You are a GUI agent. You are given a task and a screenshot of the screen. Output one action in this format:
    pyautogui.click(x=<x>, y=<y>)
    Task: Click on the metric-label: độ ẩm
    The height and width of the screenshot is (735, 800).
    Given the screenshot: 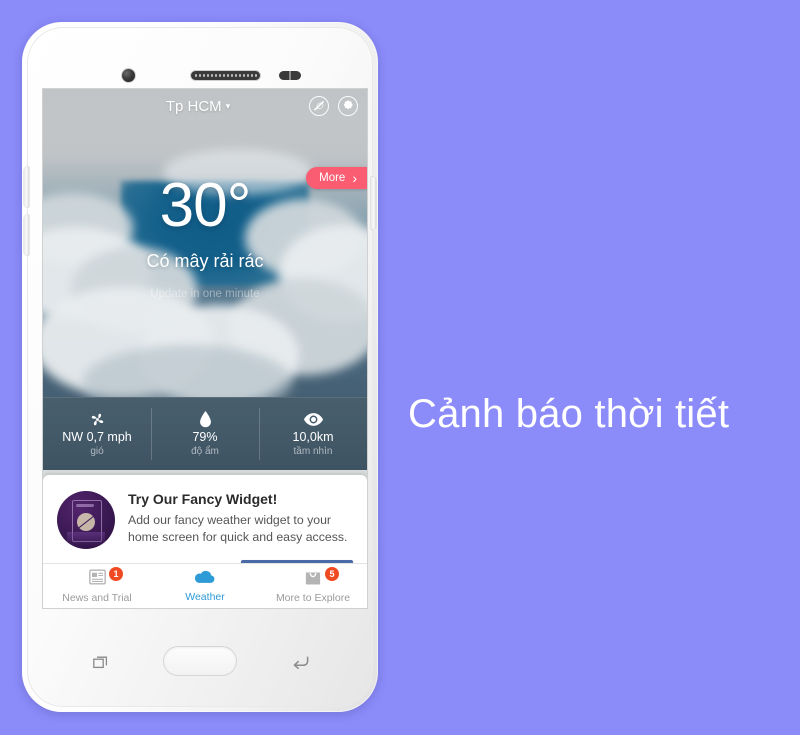 What is the action you would take?
    pyautogui.click(x=205, y=451)
    